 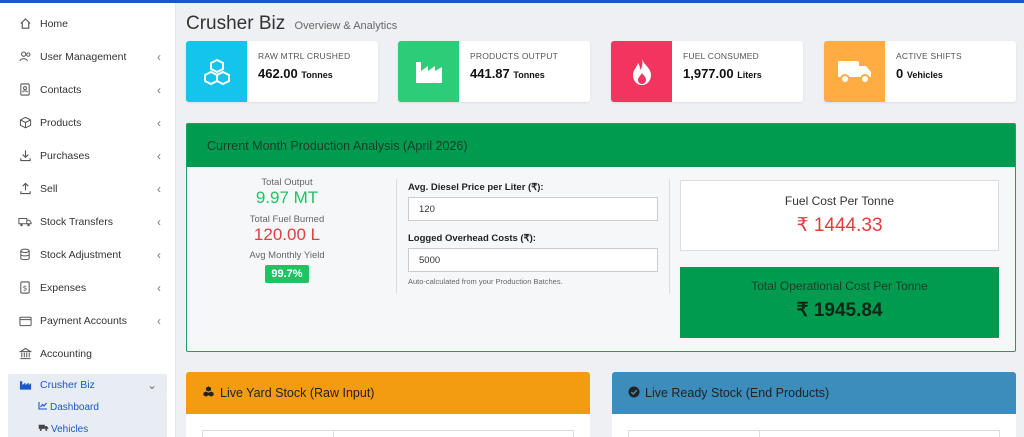 I want to click on stat-card-fuel-consumed: FUEL CONSUMED 1,977.00 Liters, so click(x=707, y=71).